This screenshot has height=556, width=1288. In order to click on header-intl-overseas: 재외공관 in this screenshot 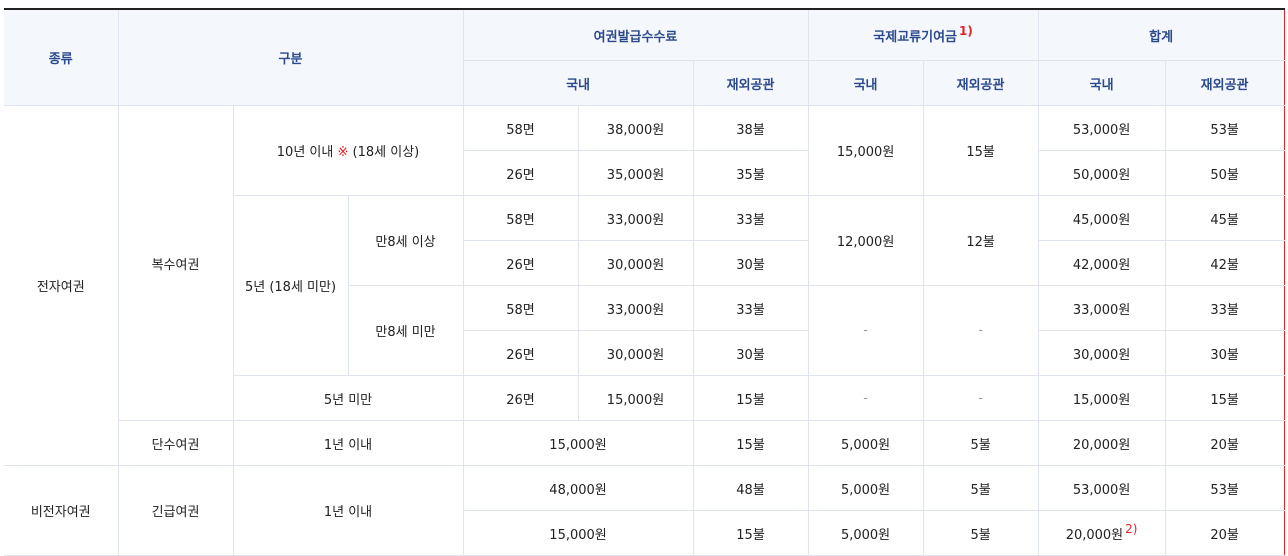, I will do `click(980, 83)`.